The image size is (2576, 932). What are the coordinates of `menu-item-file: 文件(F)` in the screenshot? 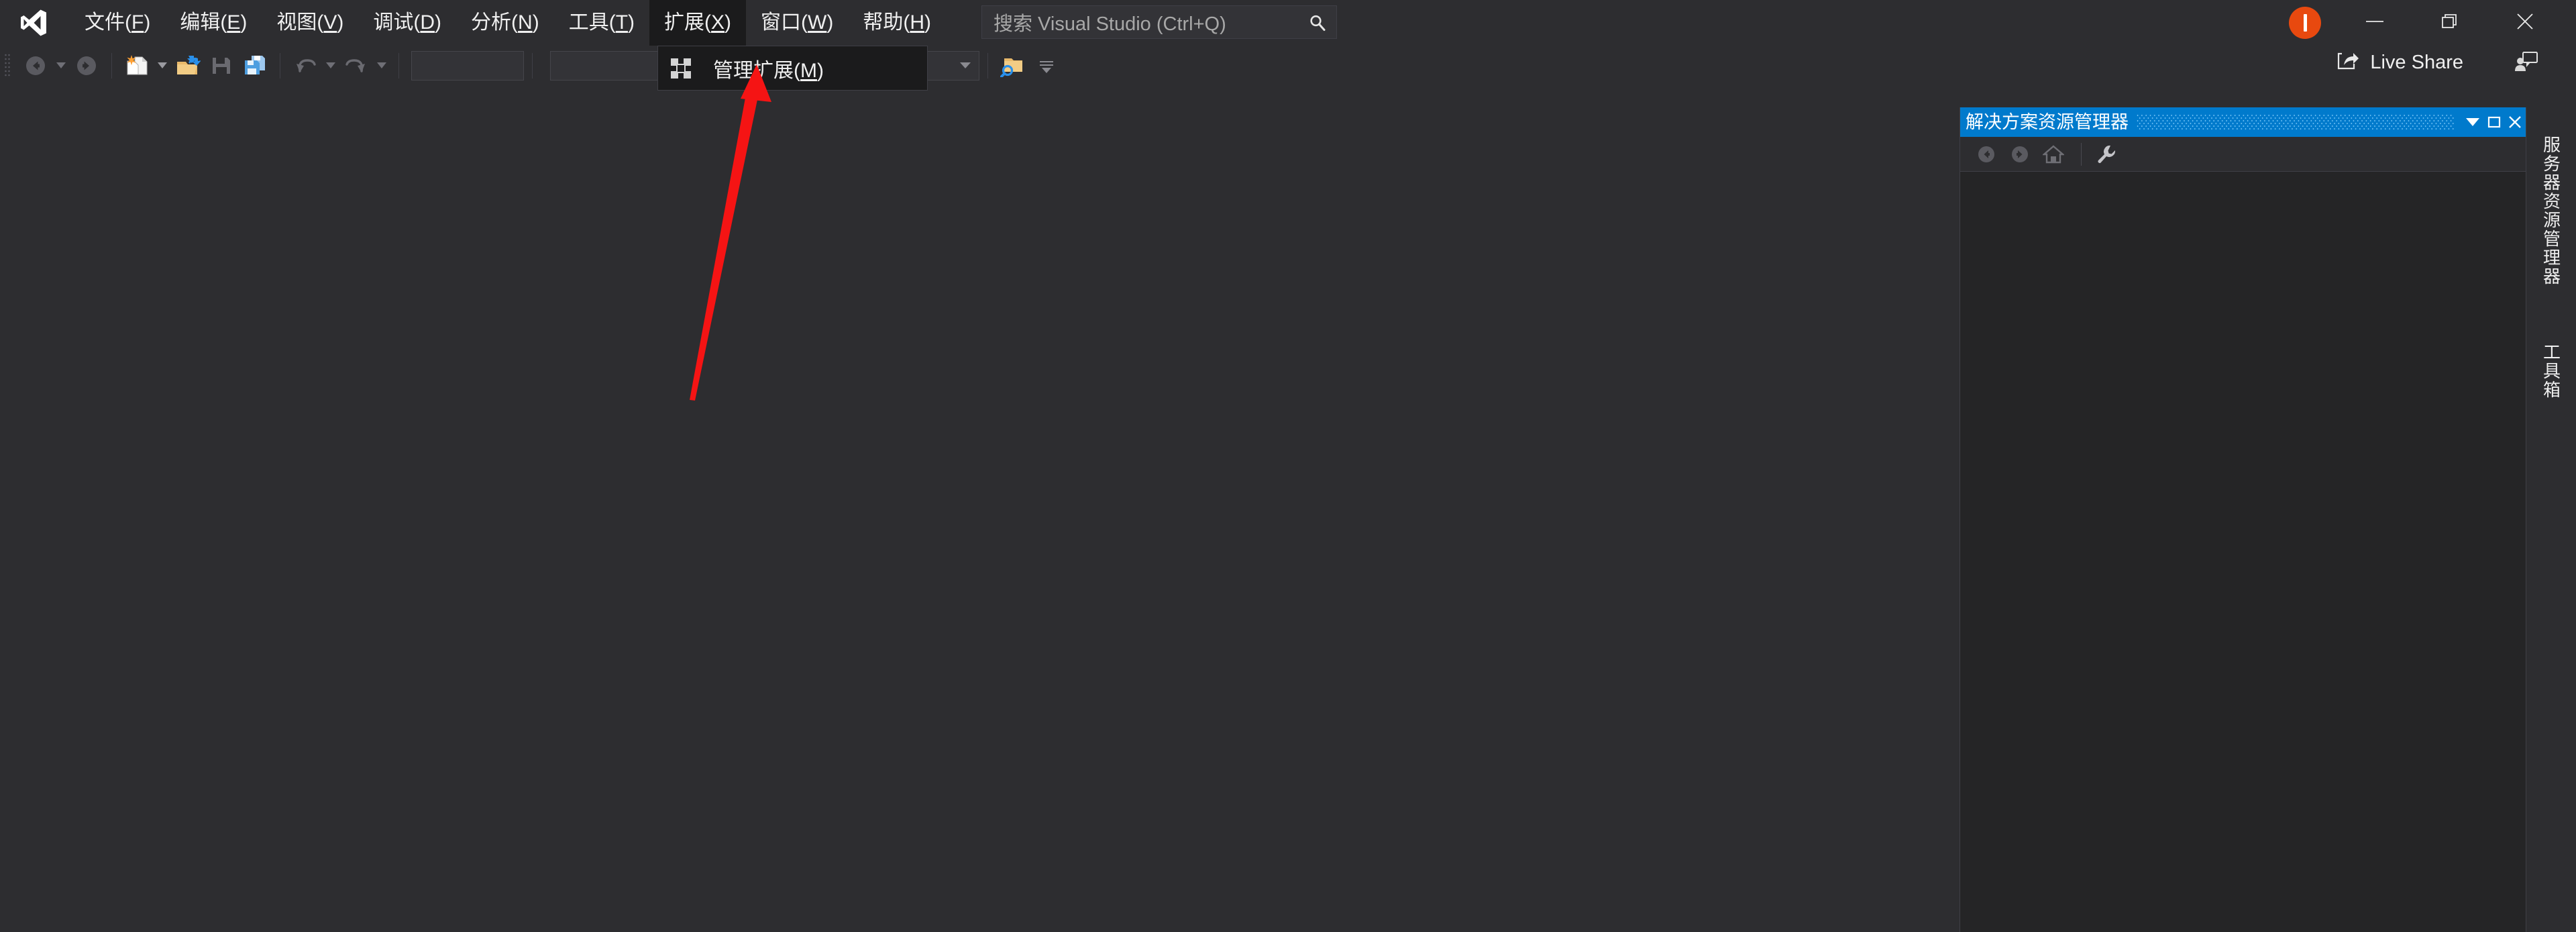 It's located at (117, 23).